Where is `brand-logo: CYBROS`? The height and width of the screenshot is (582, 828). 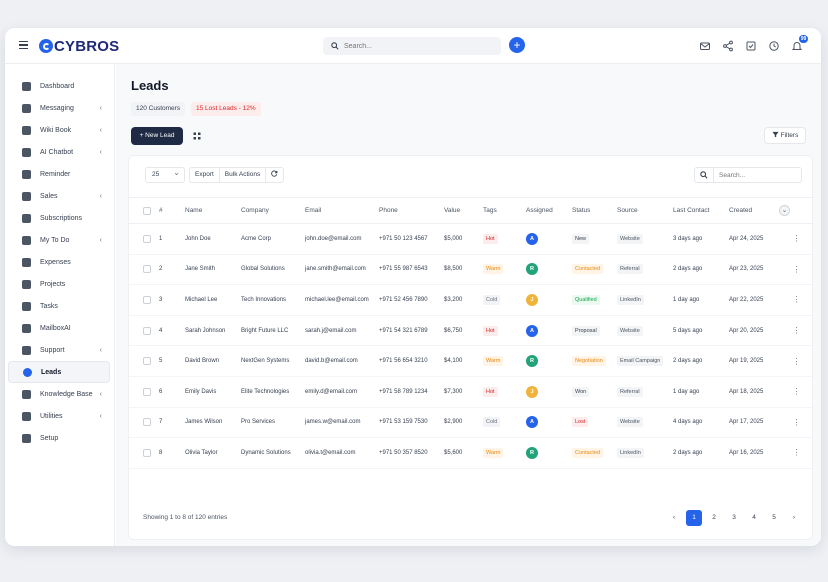
brand-logo: CYBROS is located at coordinates (79, 46).